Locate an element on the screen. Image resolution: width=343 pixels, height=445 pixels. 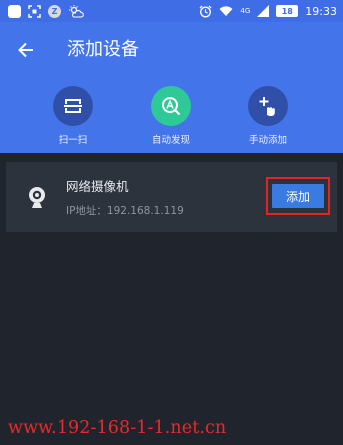
z-badge-icon: Z is located at coordinates (54, 11).